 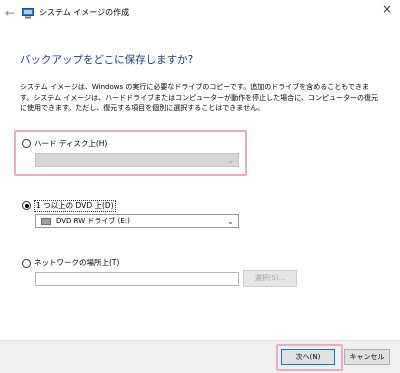 What do you see at coordinates (367, 357) in the screenshot?
I see `cancel-button: キャンセル` at bounding box center [367, 357].